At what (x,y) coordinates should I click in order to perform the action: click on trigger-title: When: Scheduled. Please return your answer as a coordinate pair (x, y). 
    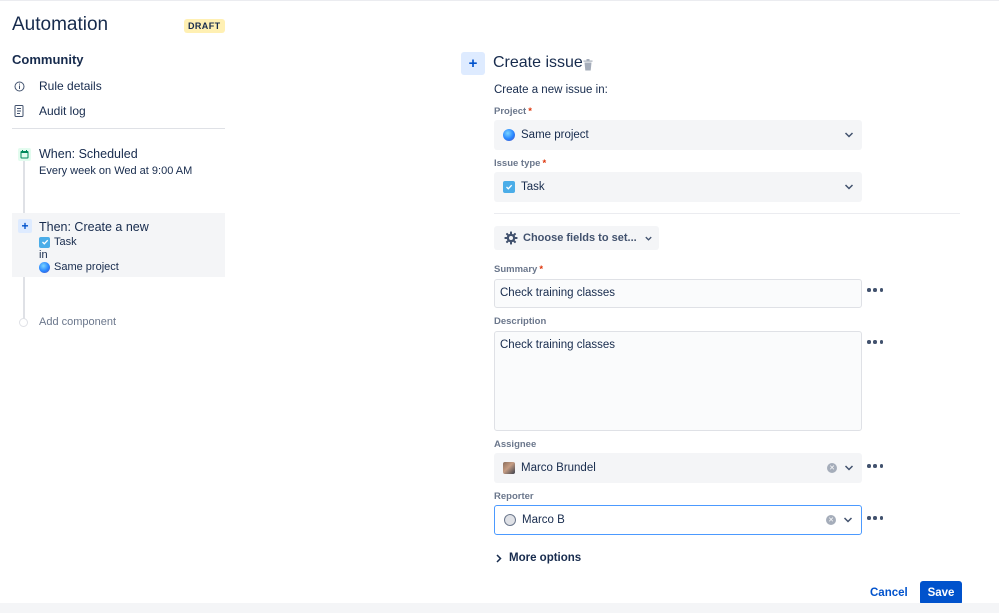
    Looking at the image, I should click on (88, 154).